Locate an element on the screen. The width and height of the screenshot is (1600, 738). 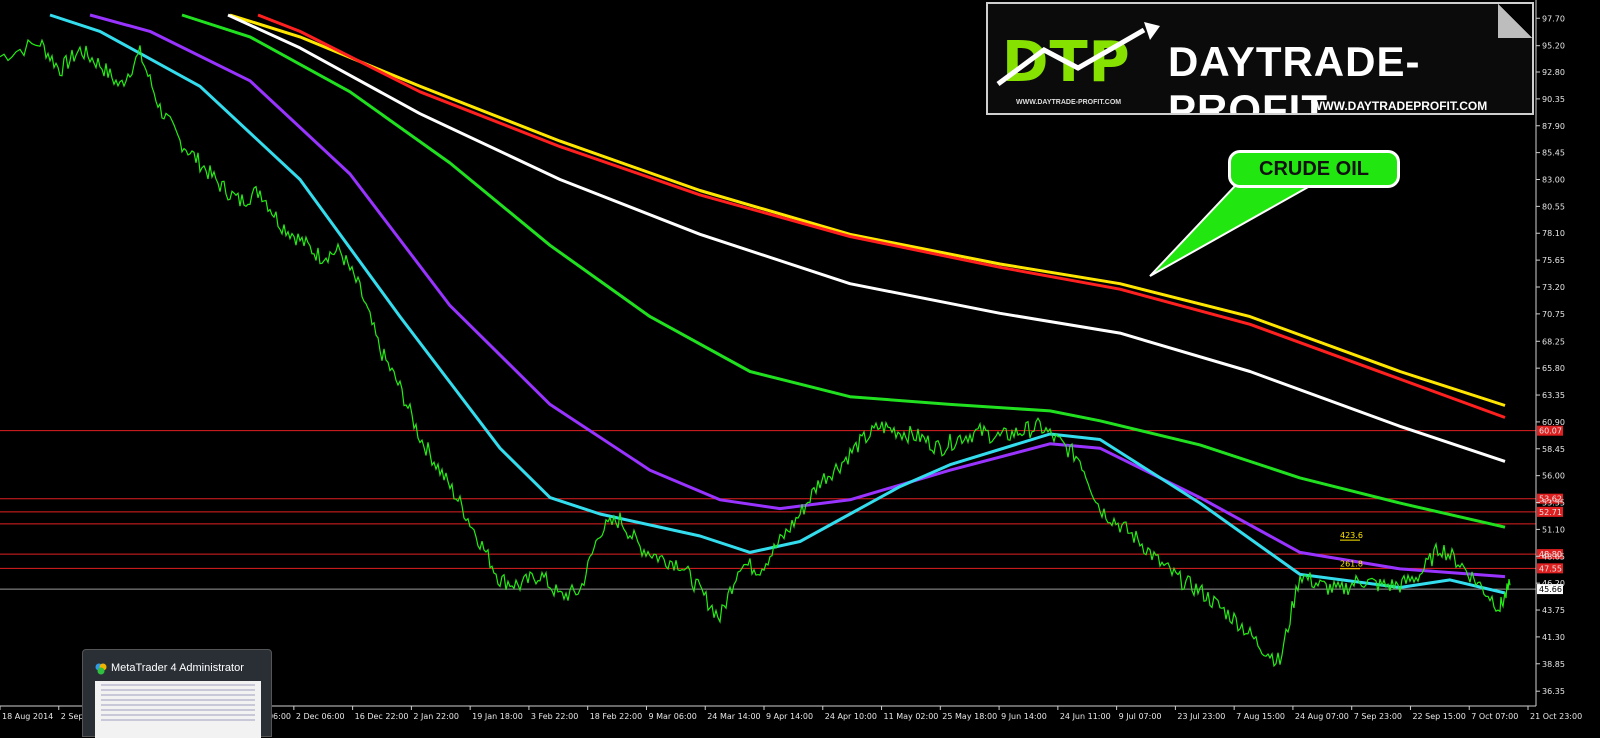
x-tick-label: 24 Apr 10:00 is located at coordinates (851, 716).